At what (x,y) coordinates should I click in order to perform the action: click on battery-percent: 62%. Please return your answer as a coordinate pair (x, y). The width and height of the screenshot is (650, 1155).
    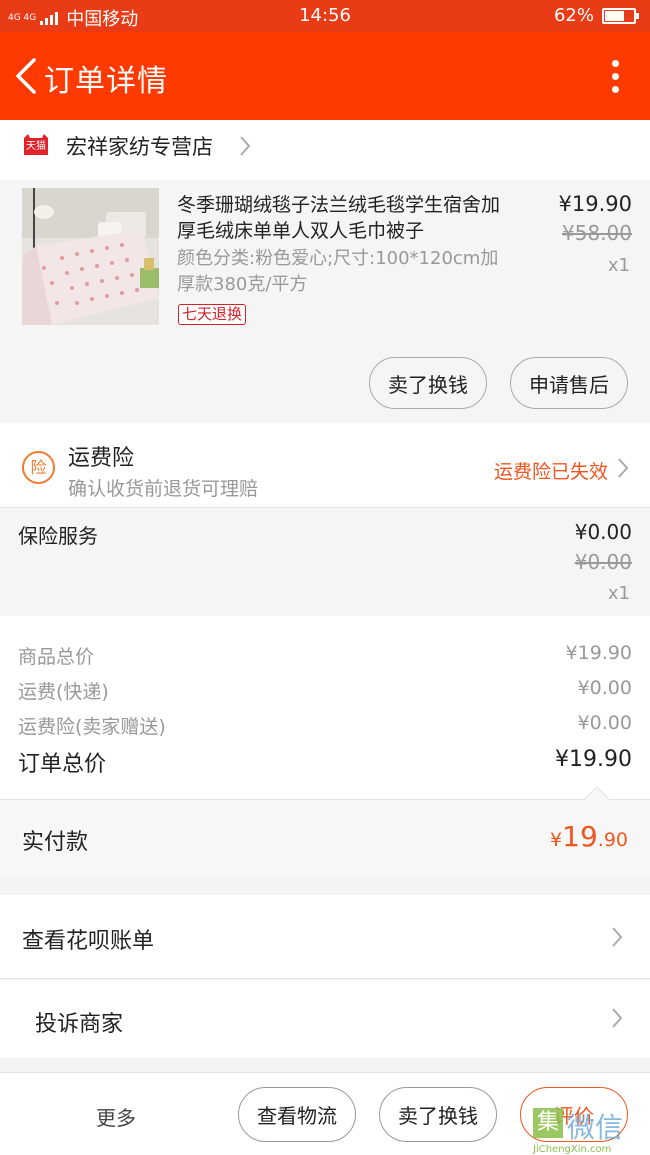
    Looking at the image, I should click on (573, 15).